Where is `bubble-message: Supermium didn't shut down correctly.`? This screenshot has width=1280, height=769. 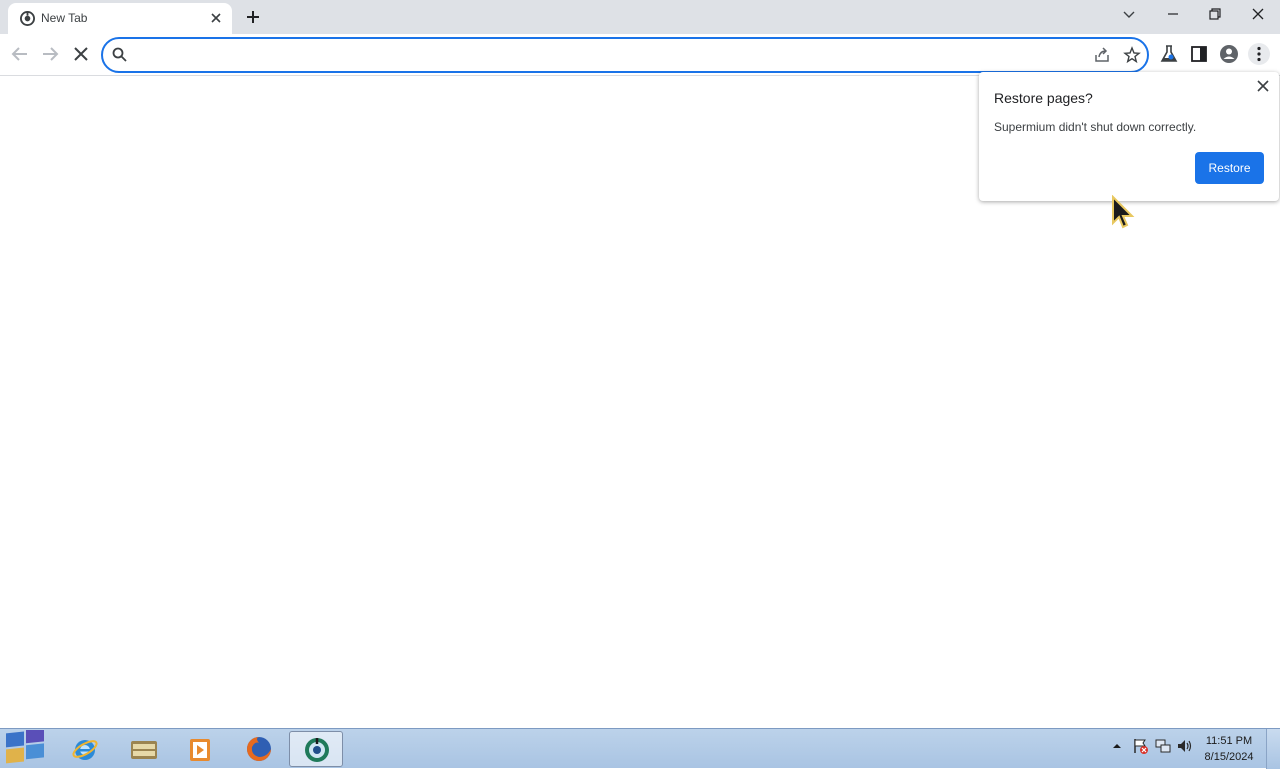
bubble-message: Supermium didn't shut down correctly. is located at coordinates (1095, 127).